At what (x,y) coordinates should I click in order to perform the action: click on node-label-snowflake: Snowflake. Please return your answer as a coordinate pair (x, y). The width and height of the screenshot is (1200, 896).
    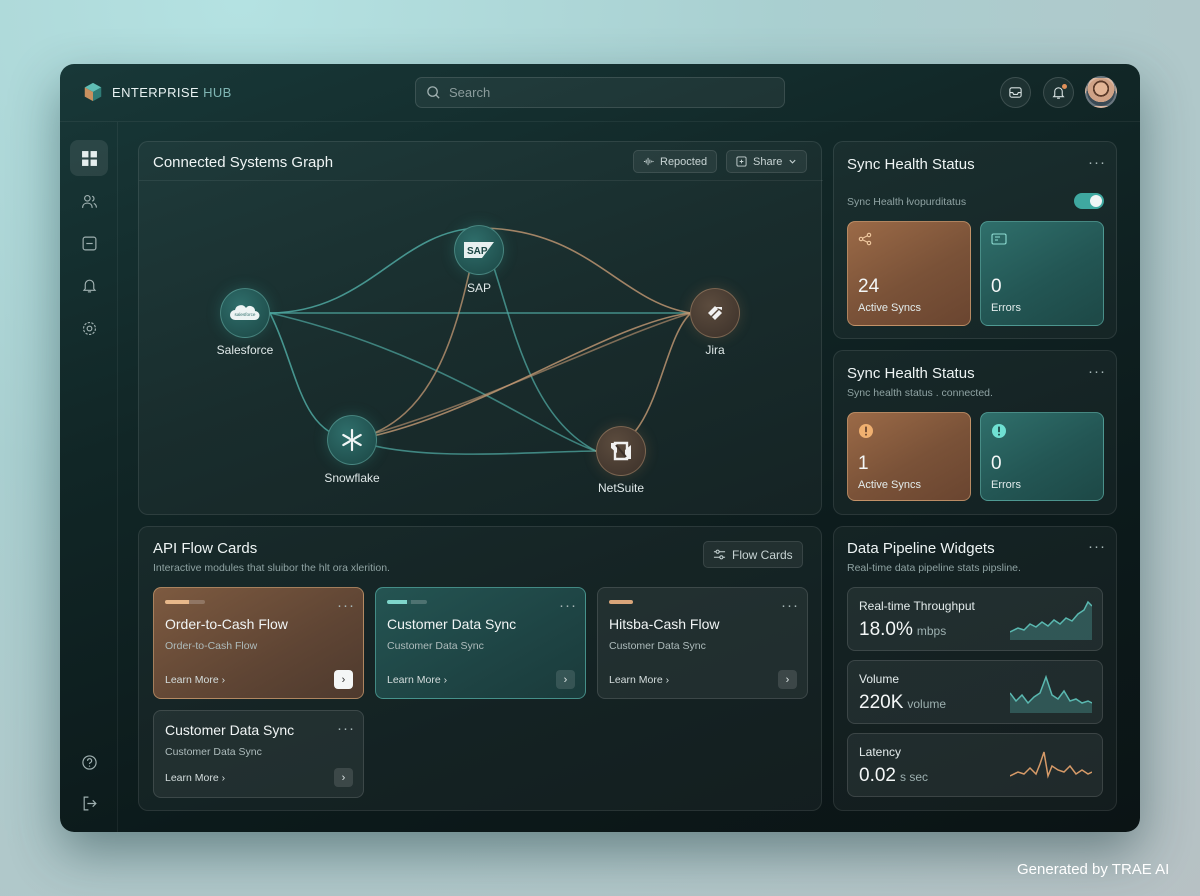
    Looking at the image, I should click on (352, 478).